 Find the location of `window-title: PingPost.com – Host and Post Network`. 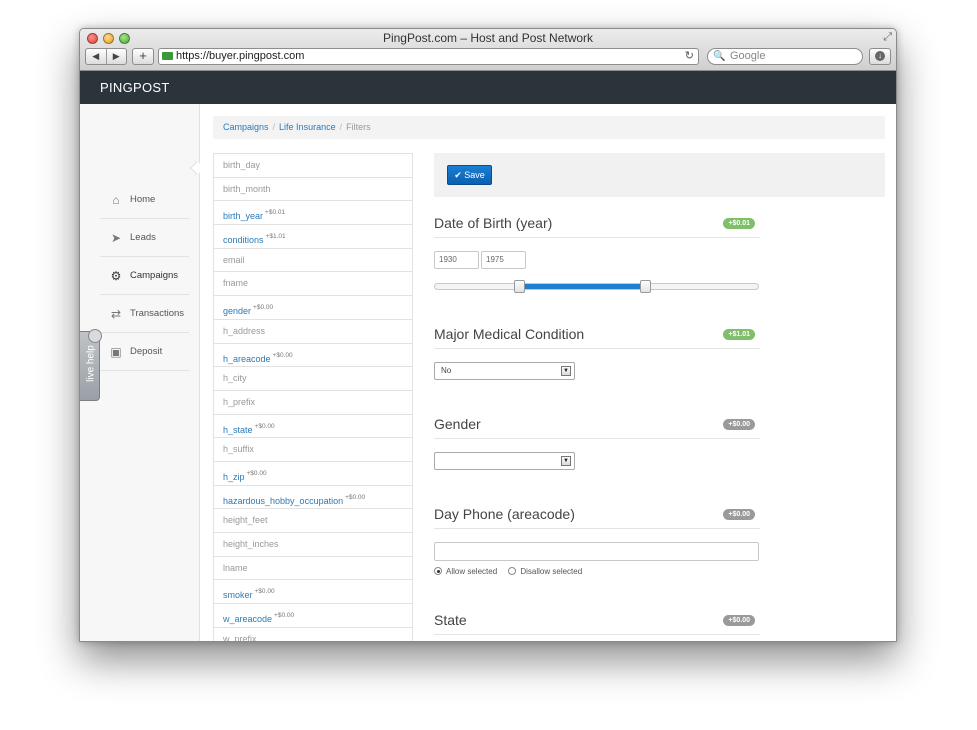

window-title: PingPost.com – Host and Post Network is located at coordinates (488, 38).